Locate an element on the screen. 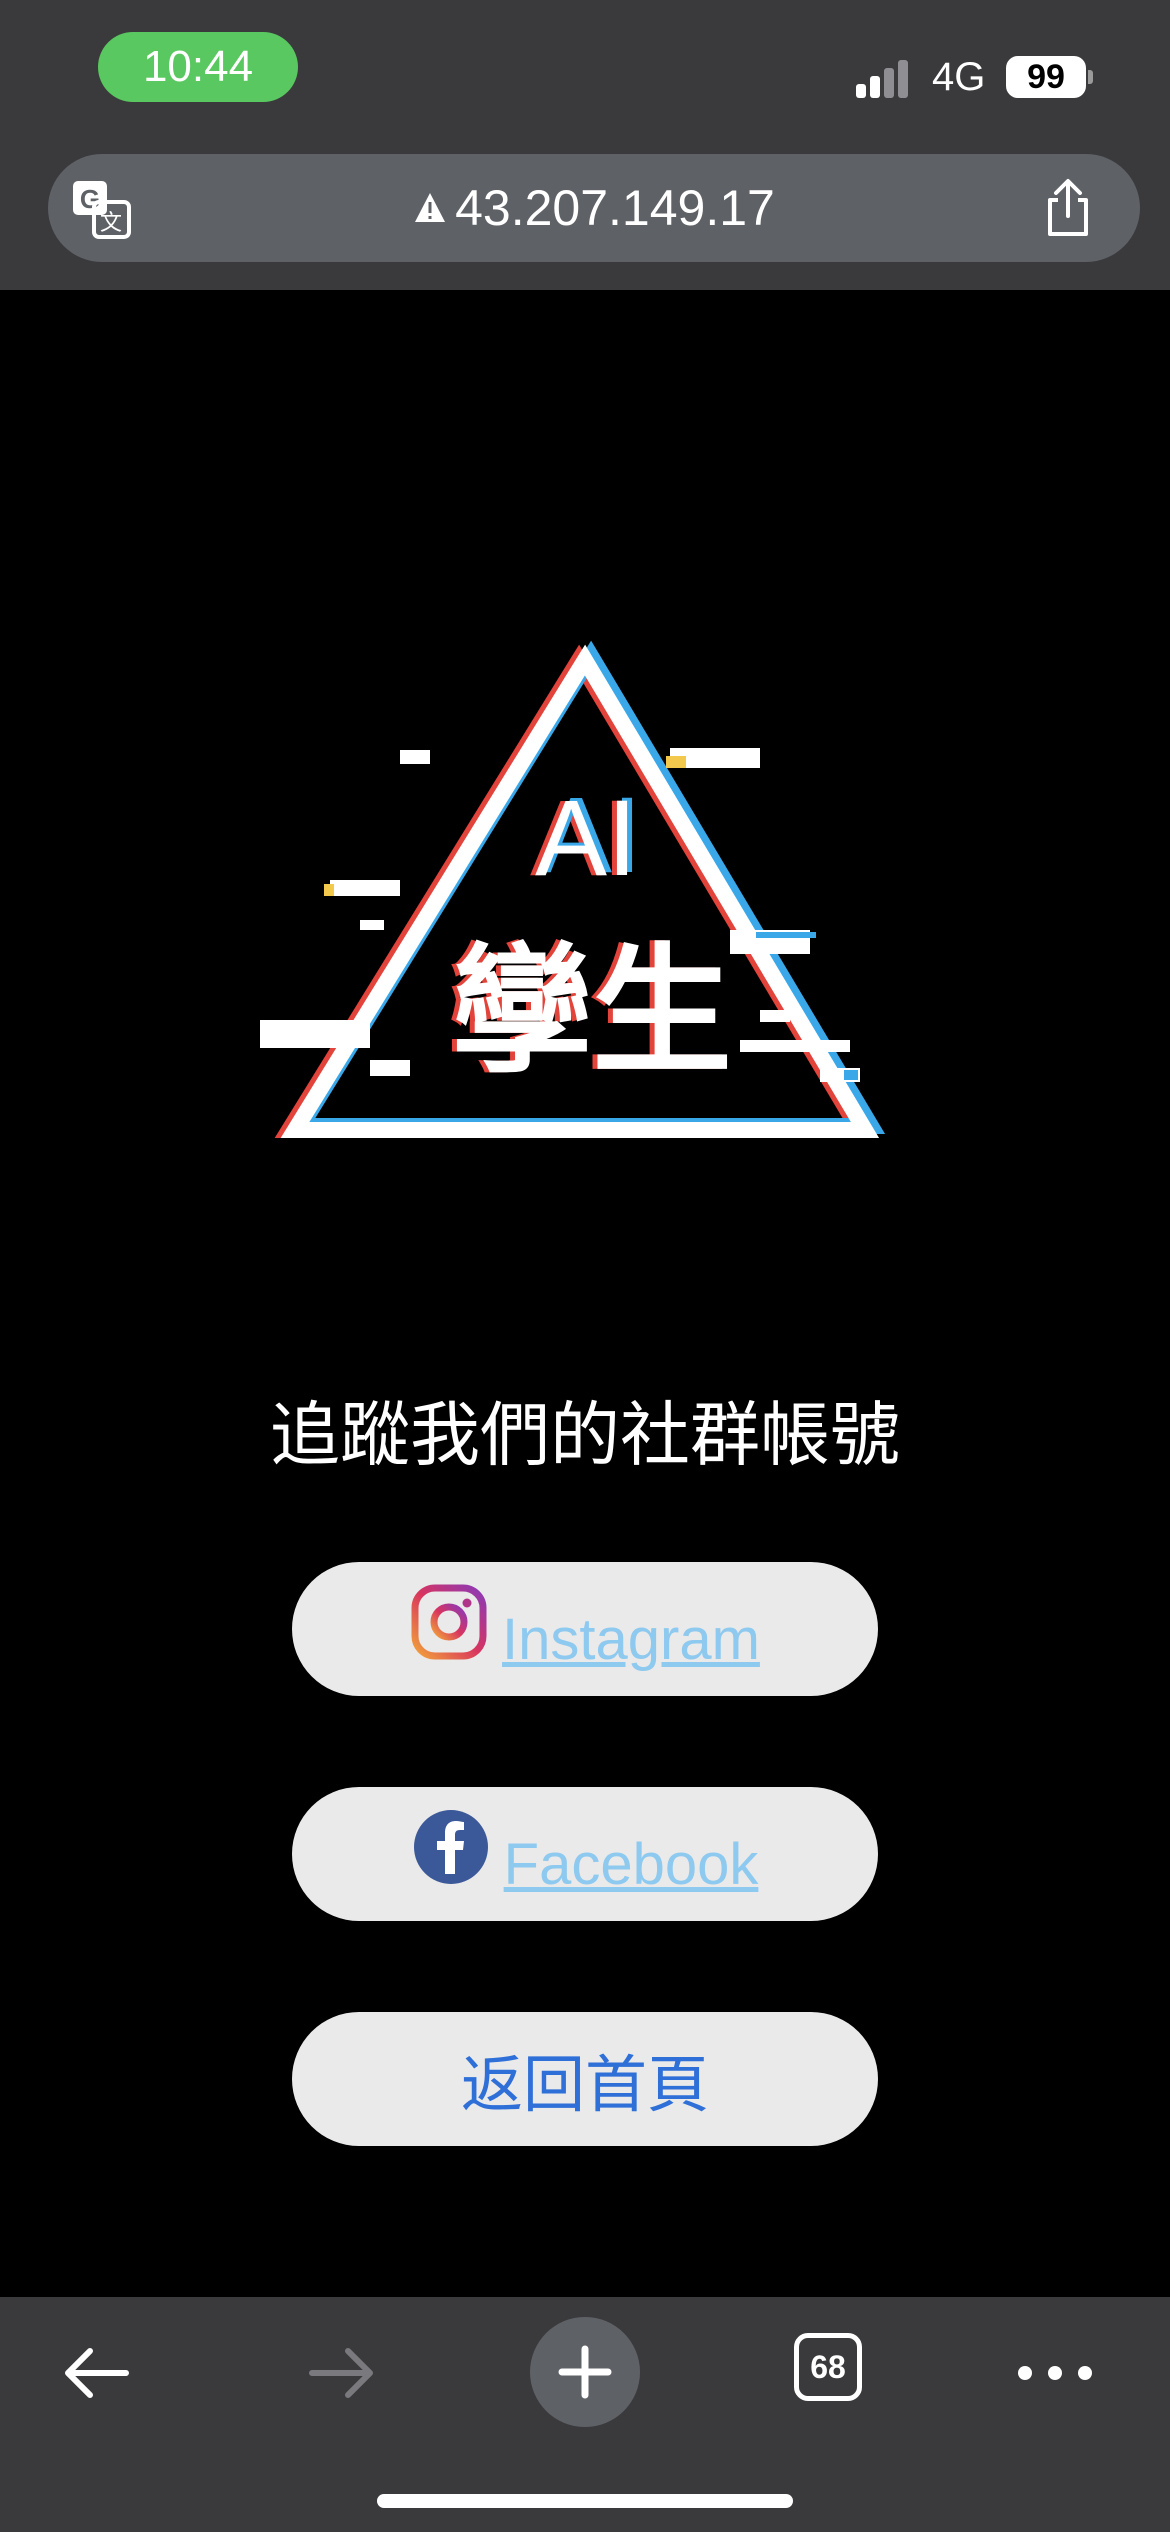 The image size is (1170, 2532). plus-icon is located at coordinates (585, 2372).